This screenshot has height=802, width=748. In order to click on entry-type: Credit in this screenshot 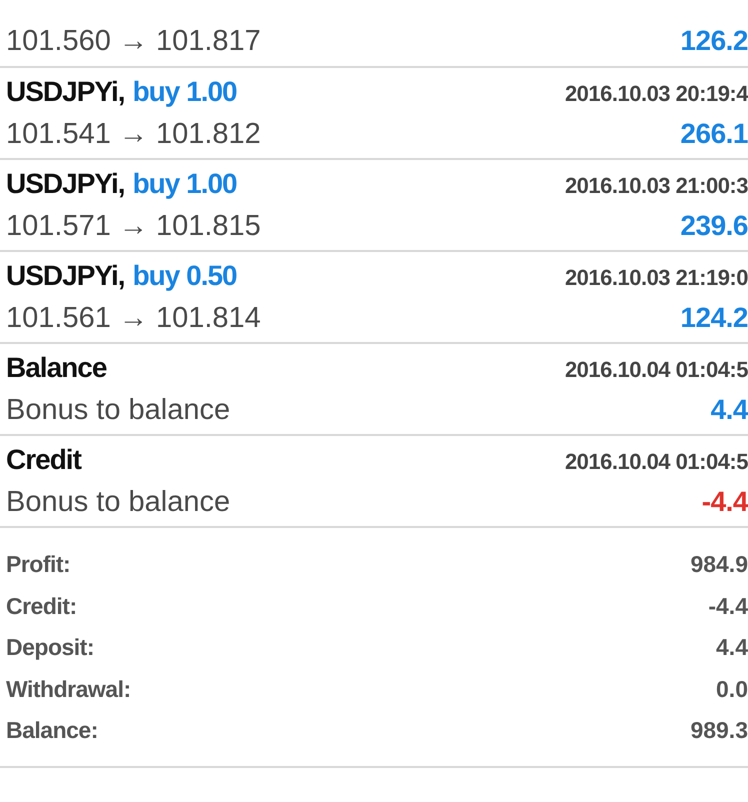, I will do `click(43, 460)`.